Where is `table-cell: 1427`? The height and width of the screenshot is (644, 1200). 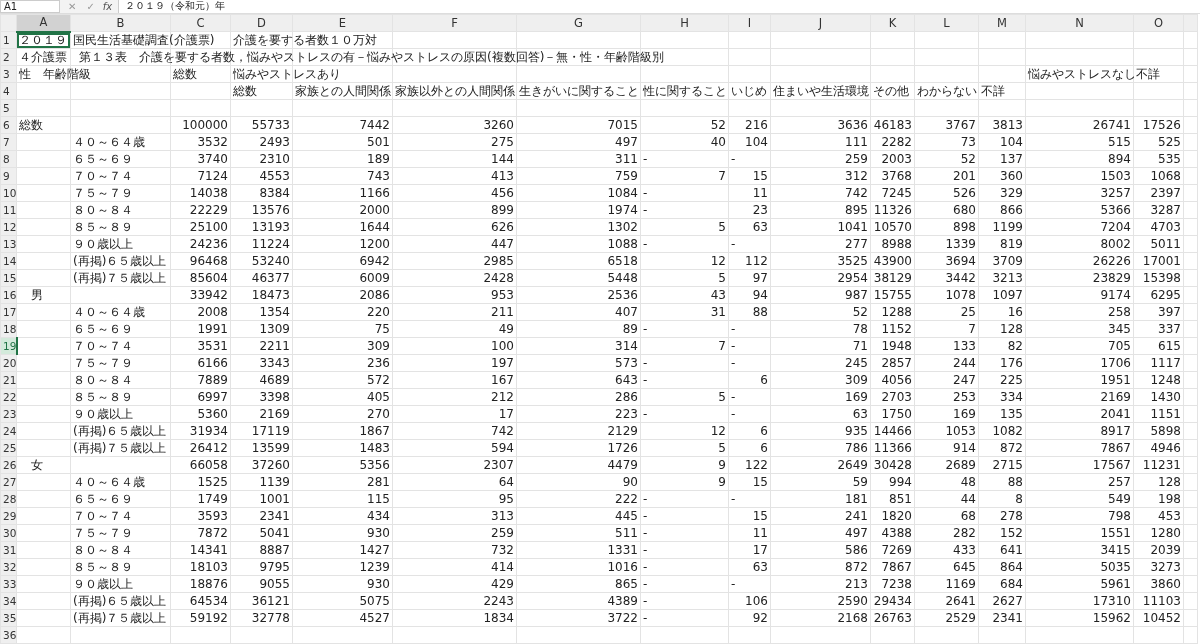 table-cell: 1427 is located at coordinates (374, 549).